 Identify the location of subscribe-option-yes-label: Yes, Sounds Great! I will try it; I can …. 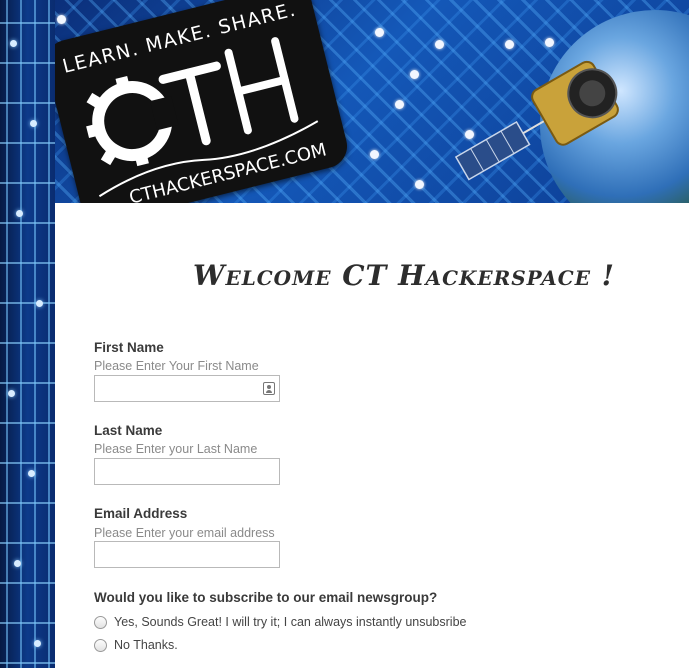
(290, 622).